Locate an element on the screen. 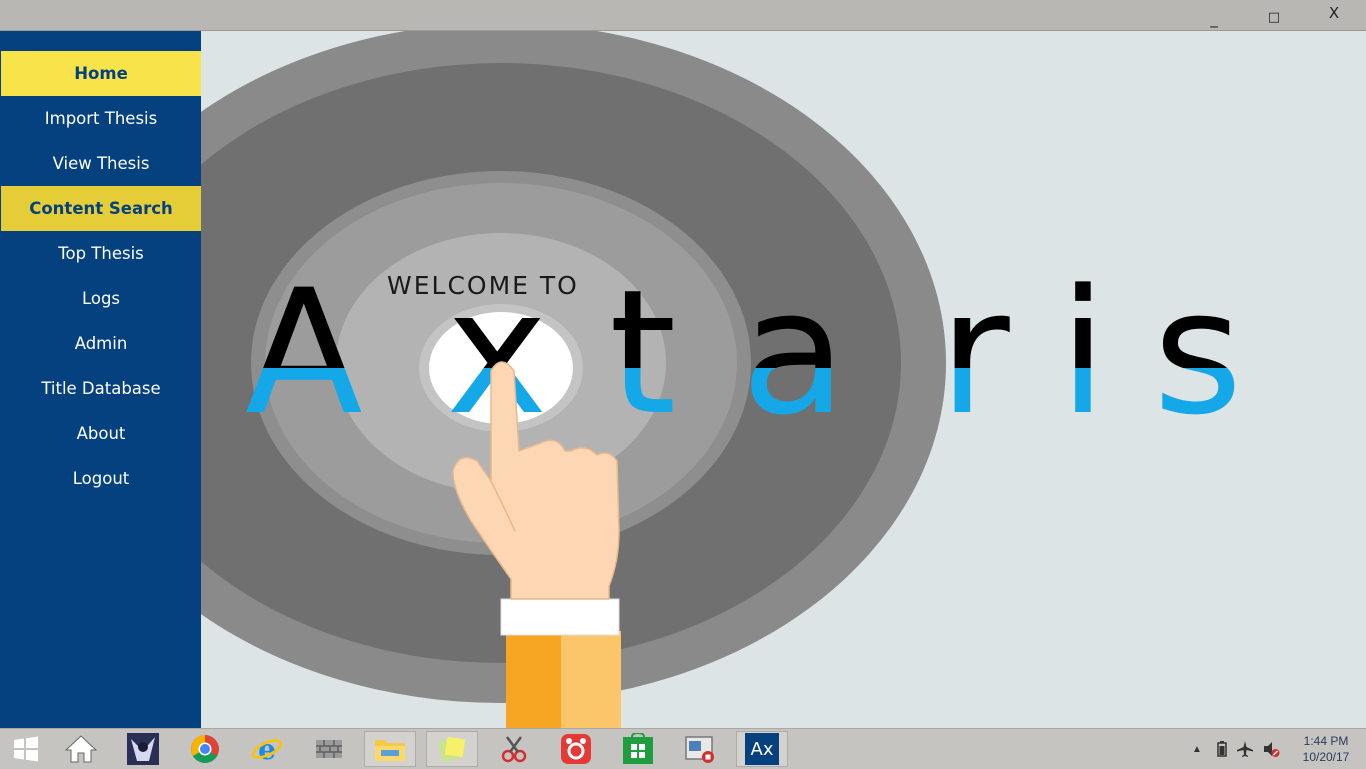 This screenshot has height=769, width=1366. taskbar-home is located at coordinates (81, 749).